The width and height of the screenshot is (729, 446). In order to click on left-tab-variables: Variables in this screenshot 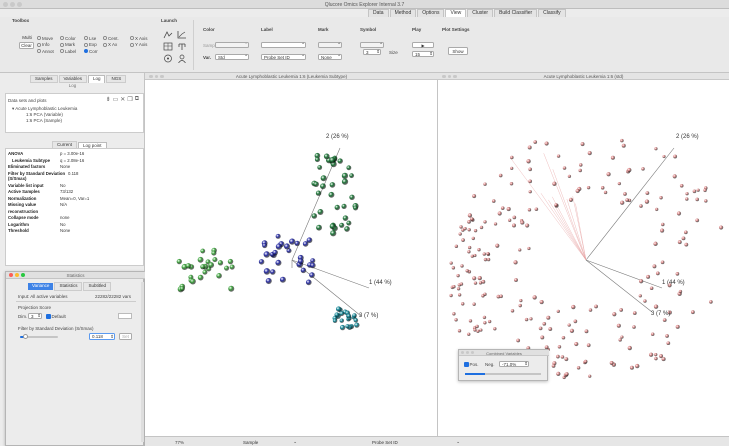, I will do `click(72, 78)`.